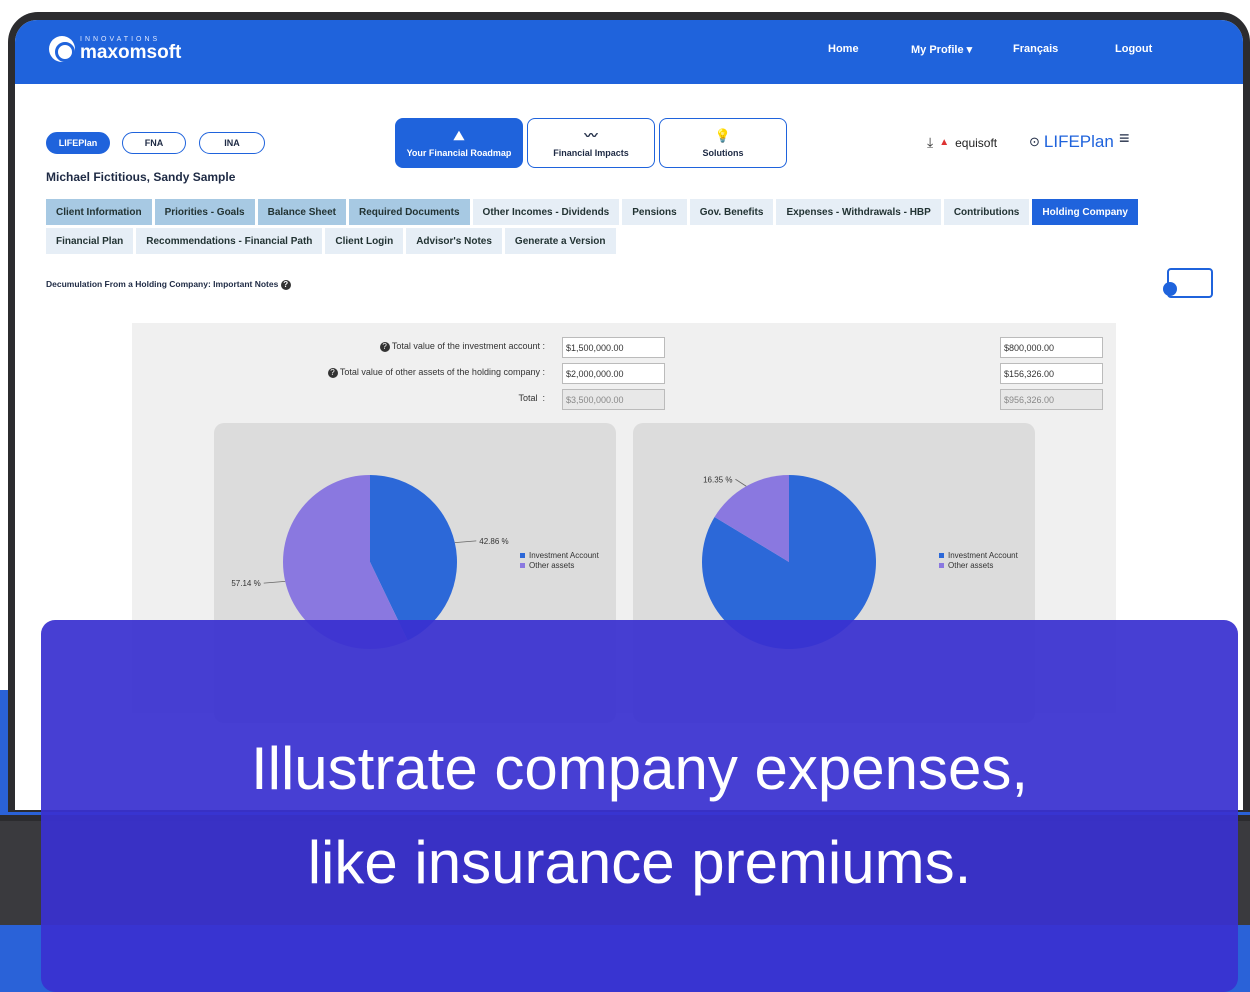 The height and width of the screenshot is (992, 1250). I want to click on tab-solutions-label: Solutions, so click(723, 152).